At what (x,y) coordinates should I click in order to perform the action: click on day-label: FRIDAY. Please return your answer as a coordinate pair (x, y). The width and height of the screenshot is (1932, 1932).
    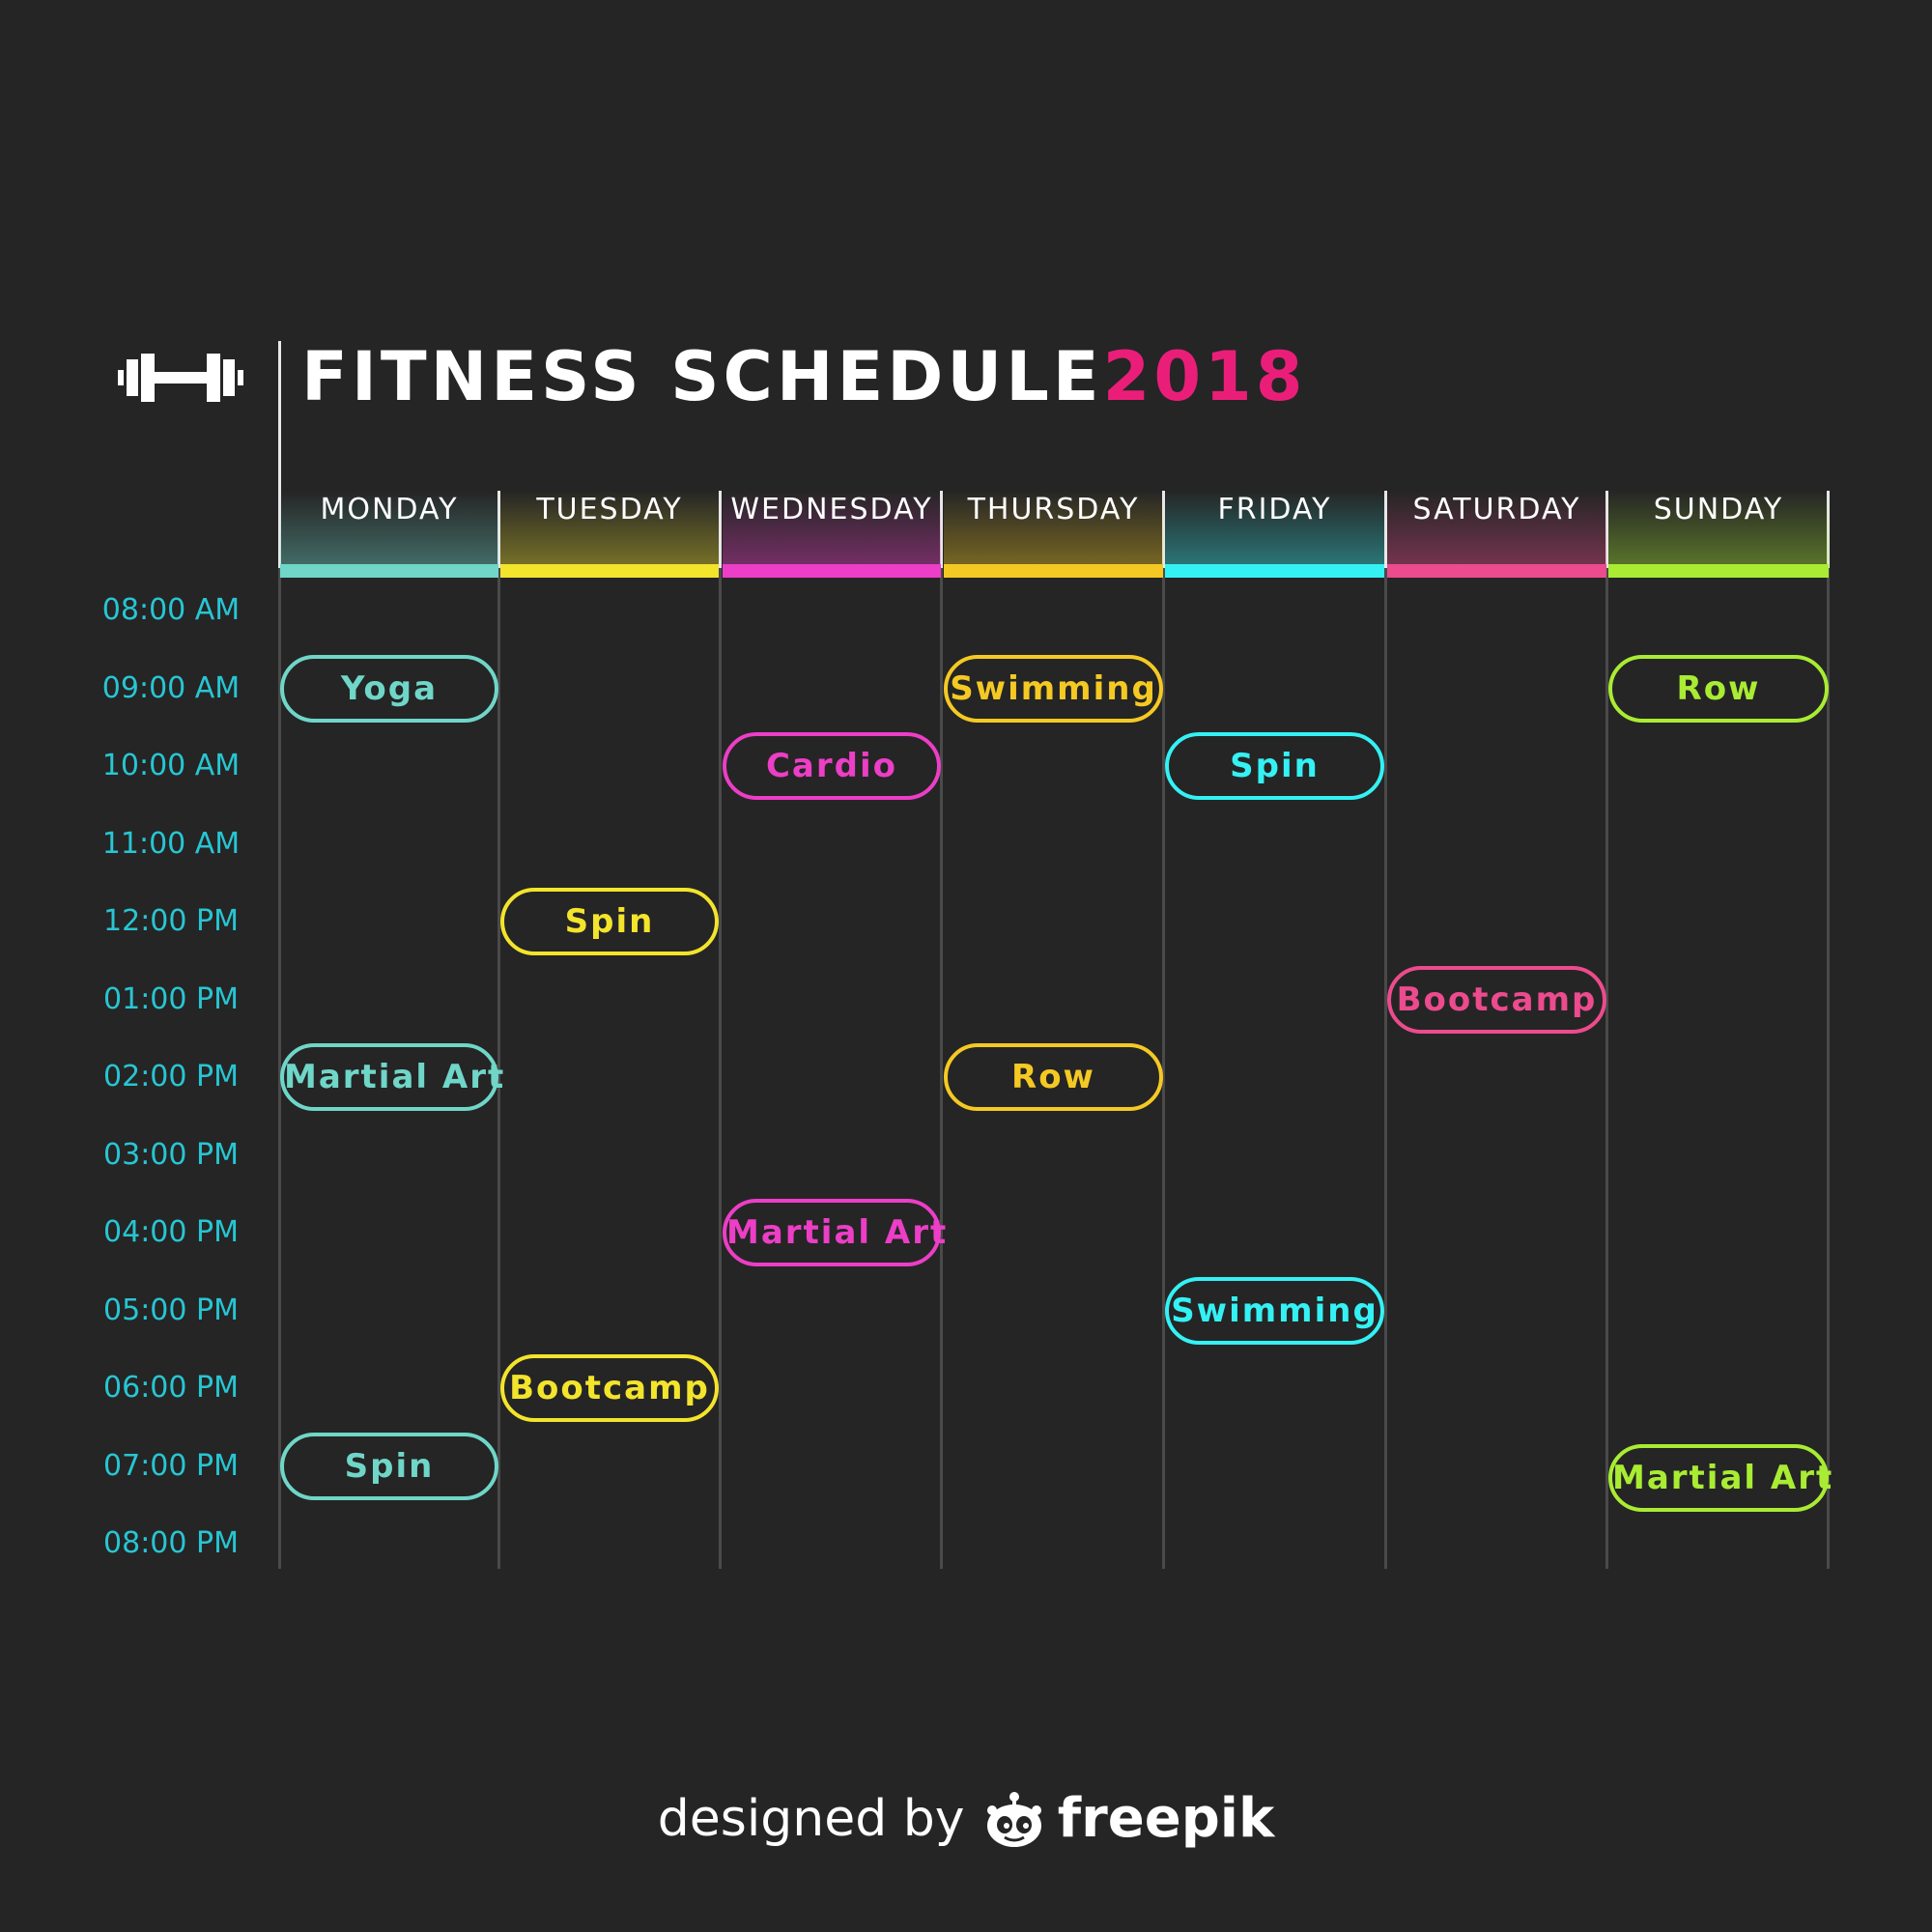
    Looking at the image, I should click on (1274, 510).